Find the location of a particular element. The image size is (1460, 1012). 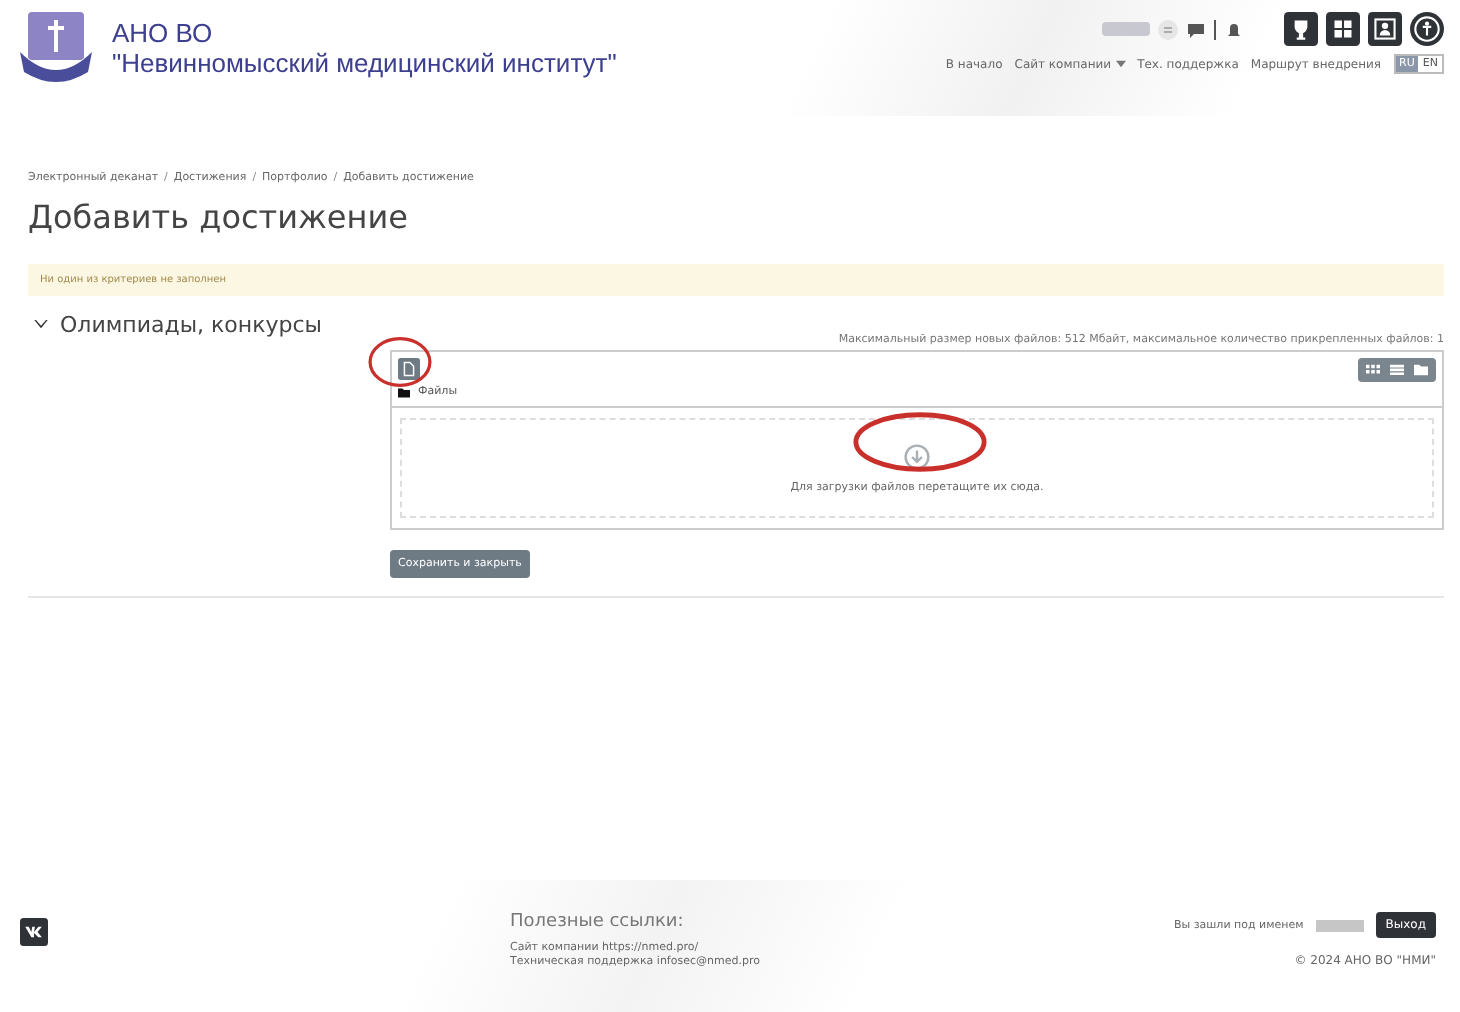

download-arrow-icon is located at coordinates (917, 456).